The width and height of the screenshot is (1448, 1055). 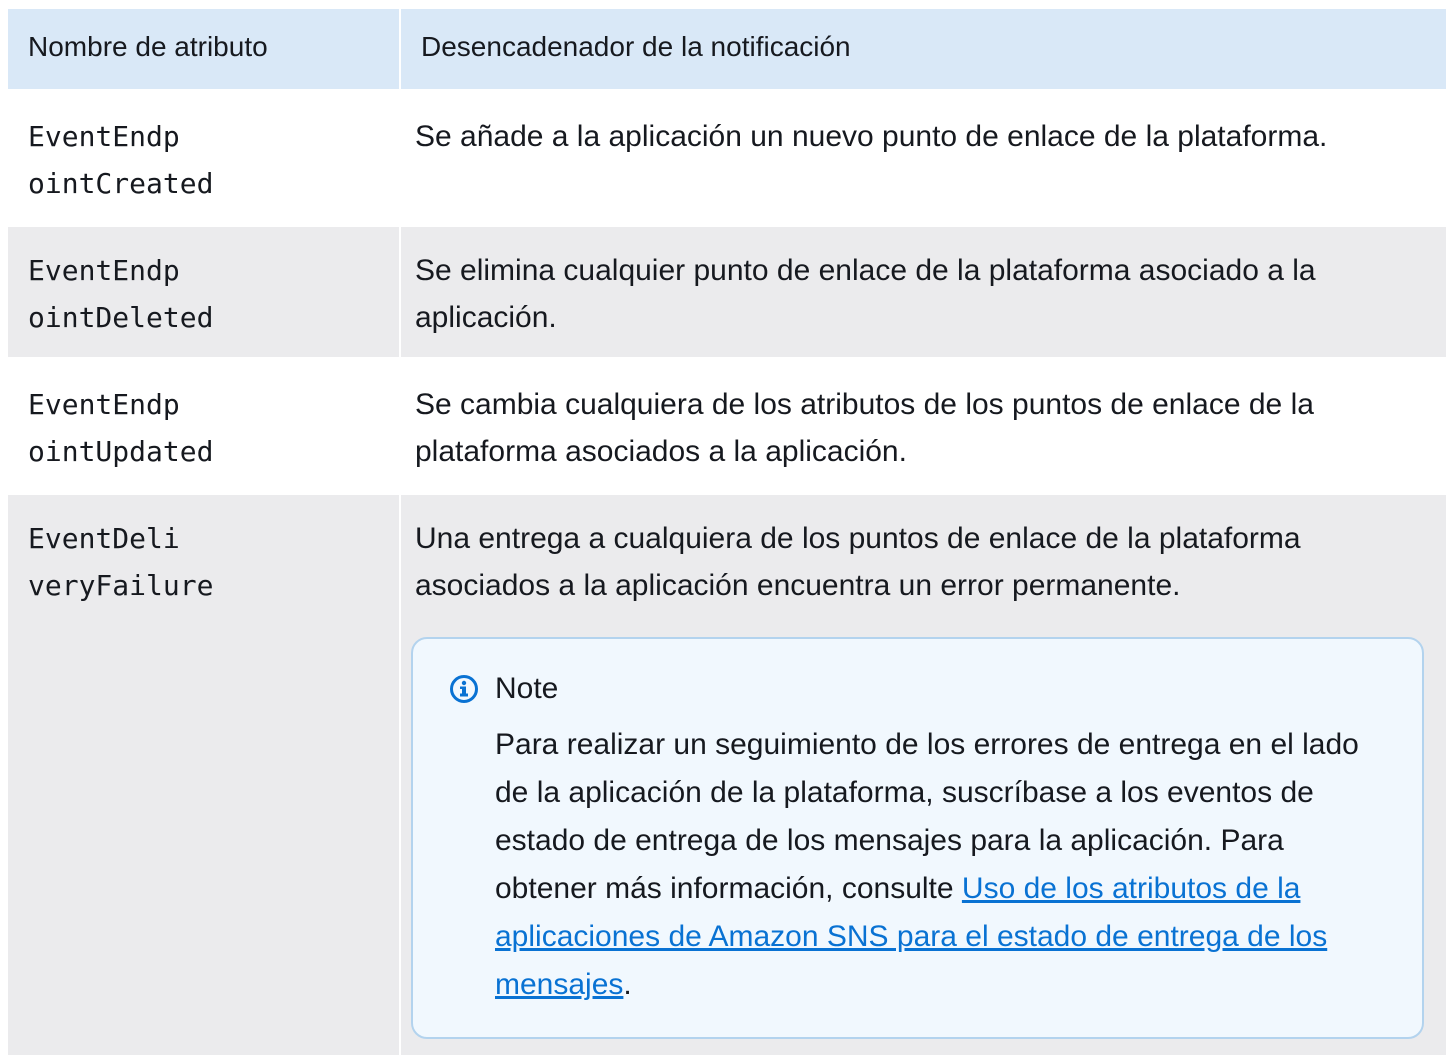 What do you see at coordinates (204, 773) in the screenshot?
I see `attribute-name-cell: EventDeli veryFailure` at bounding box center [204, 773].